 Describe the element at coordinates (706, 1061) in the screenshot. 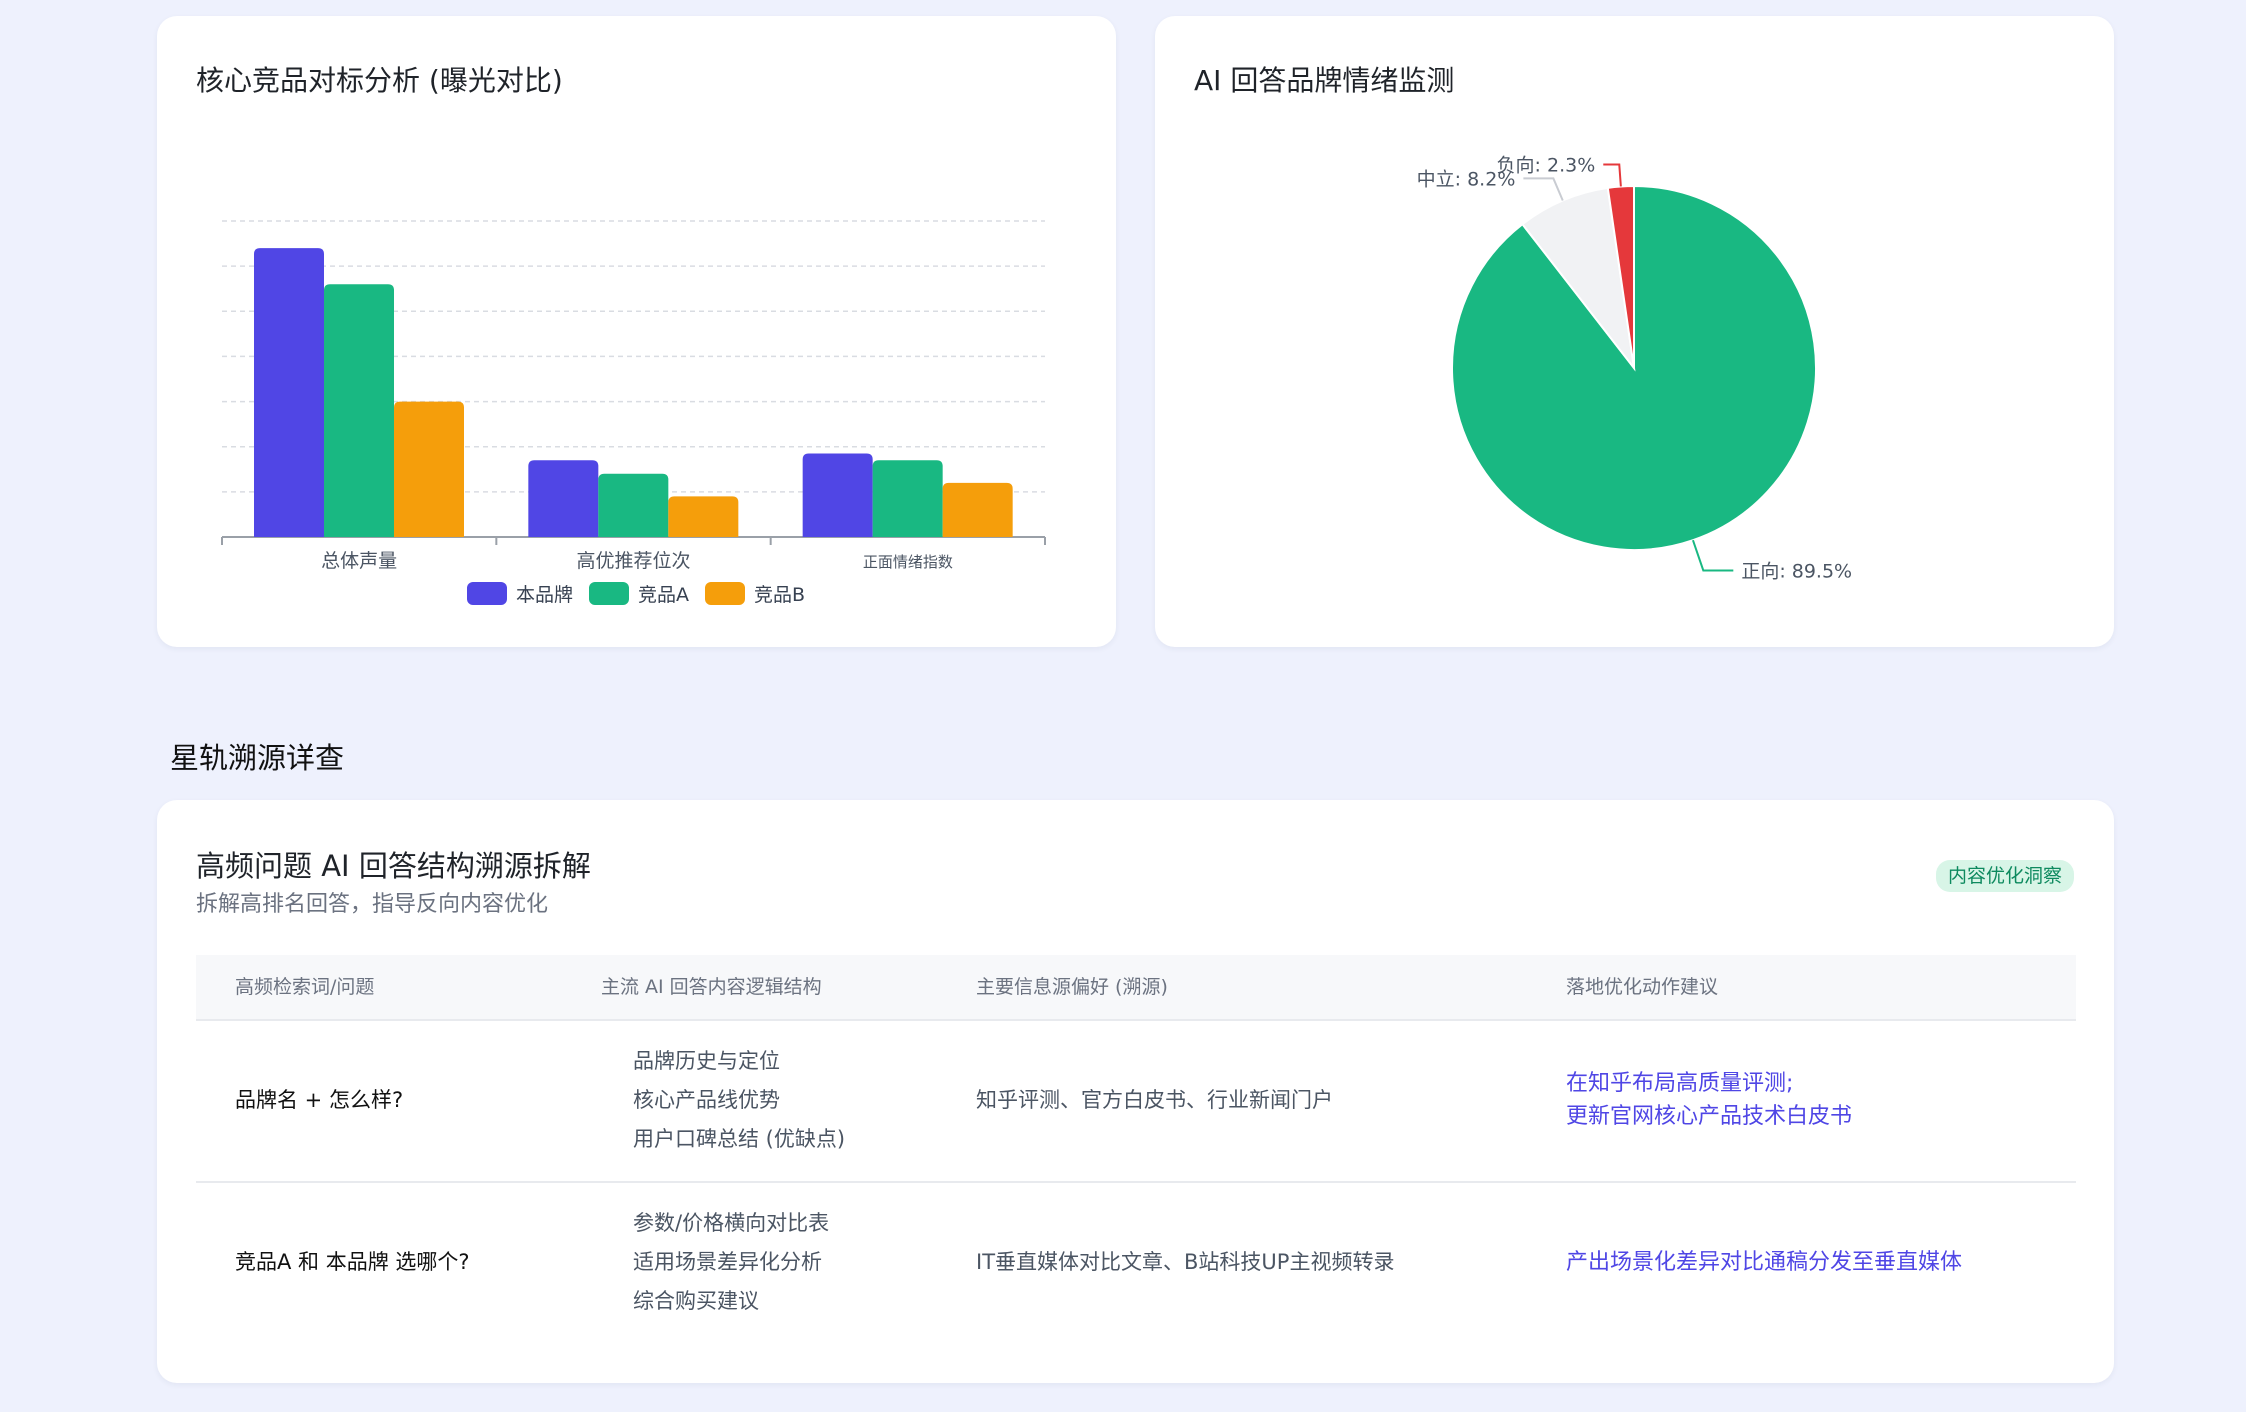

I see `structure-item: 品牌历史与定位` at that location.